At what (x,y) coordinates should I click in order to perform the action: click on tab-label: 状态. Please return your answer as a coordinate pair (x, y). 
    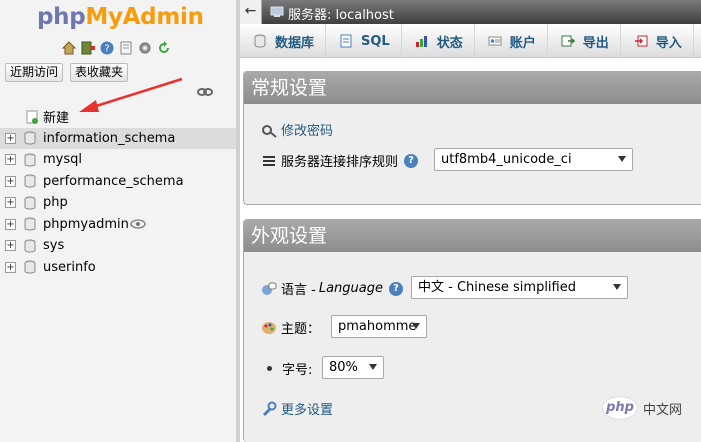
    Looking at the image, I should click on (449, 43).